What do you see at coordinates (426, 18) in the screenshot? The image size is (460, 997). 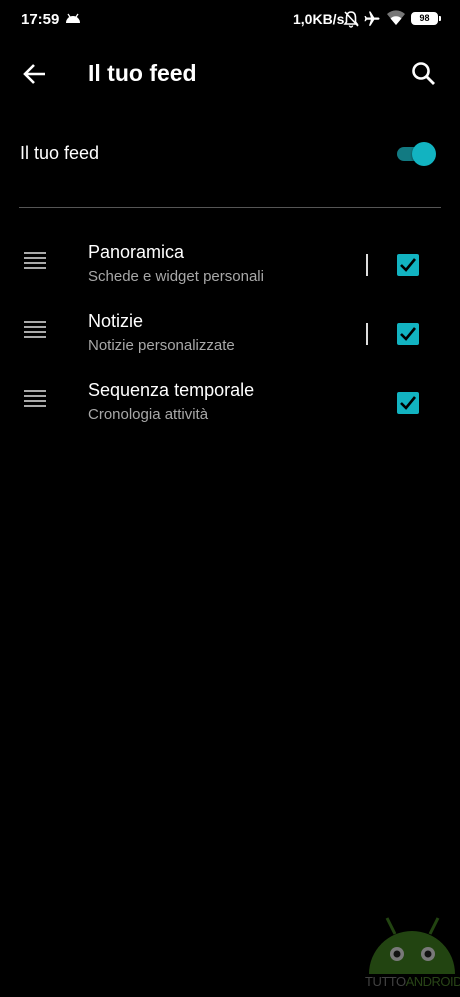 I see `battery-indicator: 98` at bounding box center [426, 18].